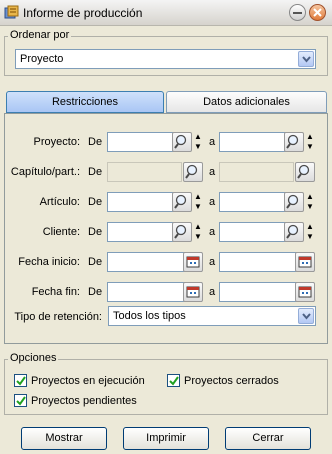 This screenshot has height=454, width=332. I want to click on close-icon, so click(317, 12).